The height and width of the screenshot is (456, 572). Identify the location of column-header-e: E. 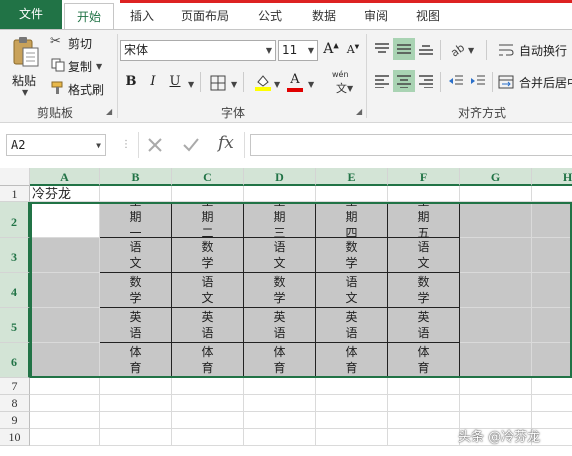
(352, 177).